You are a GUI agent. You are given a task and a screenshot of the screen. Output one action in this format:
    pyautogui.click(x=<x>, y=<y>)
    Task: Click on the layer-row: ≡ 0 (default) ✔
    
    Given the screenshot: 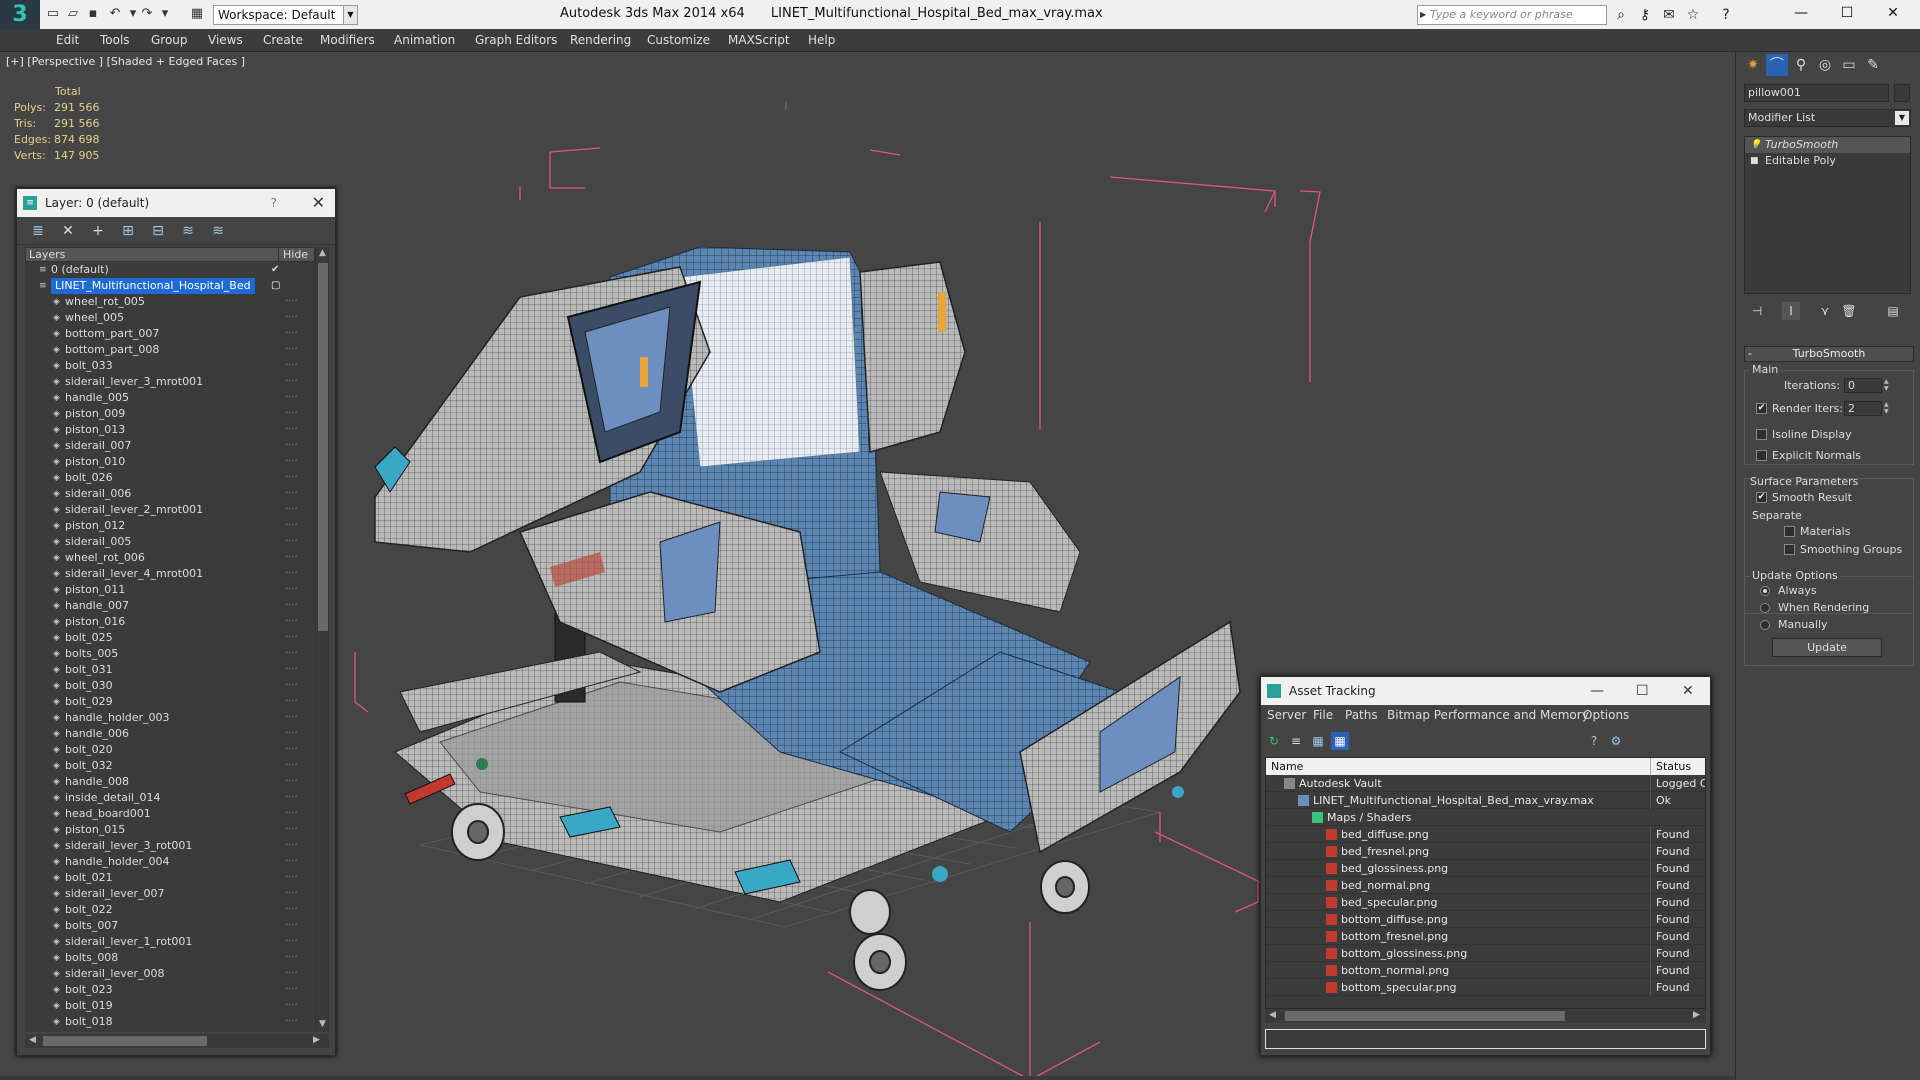 What is the action you would take?
    pyautogui.click(x=170, y=270)
    